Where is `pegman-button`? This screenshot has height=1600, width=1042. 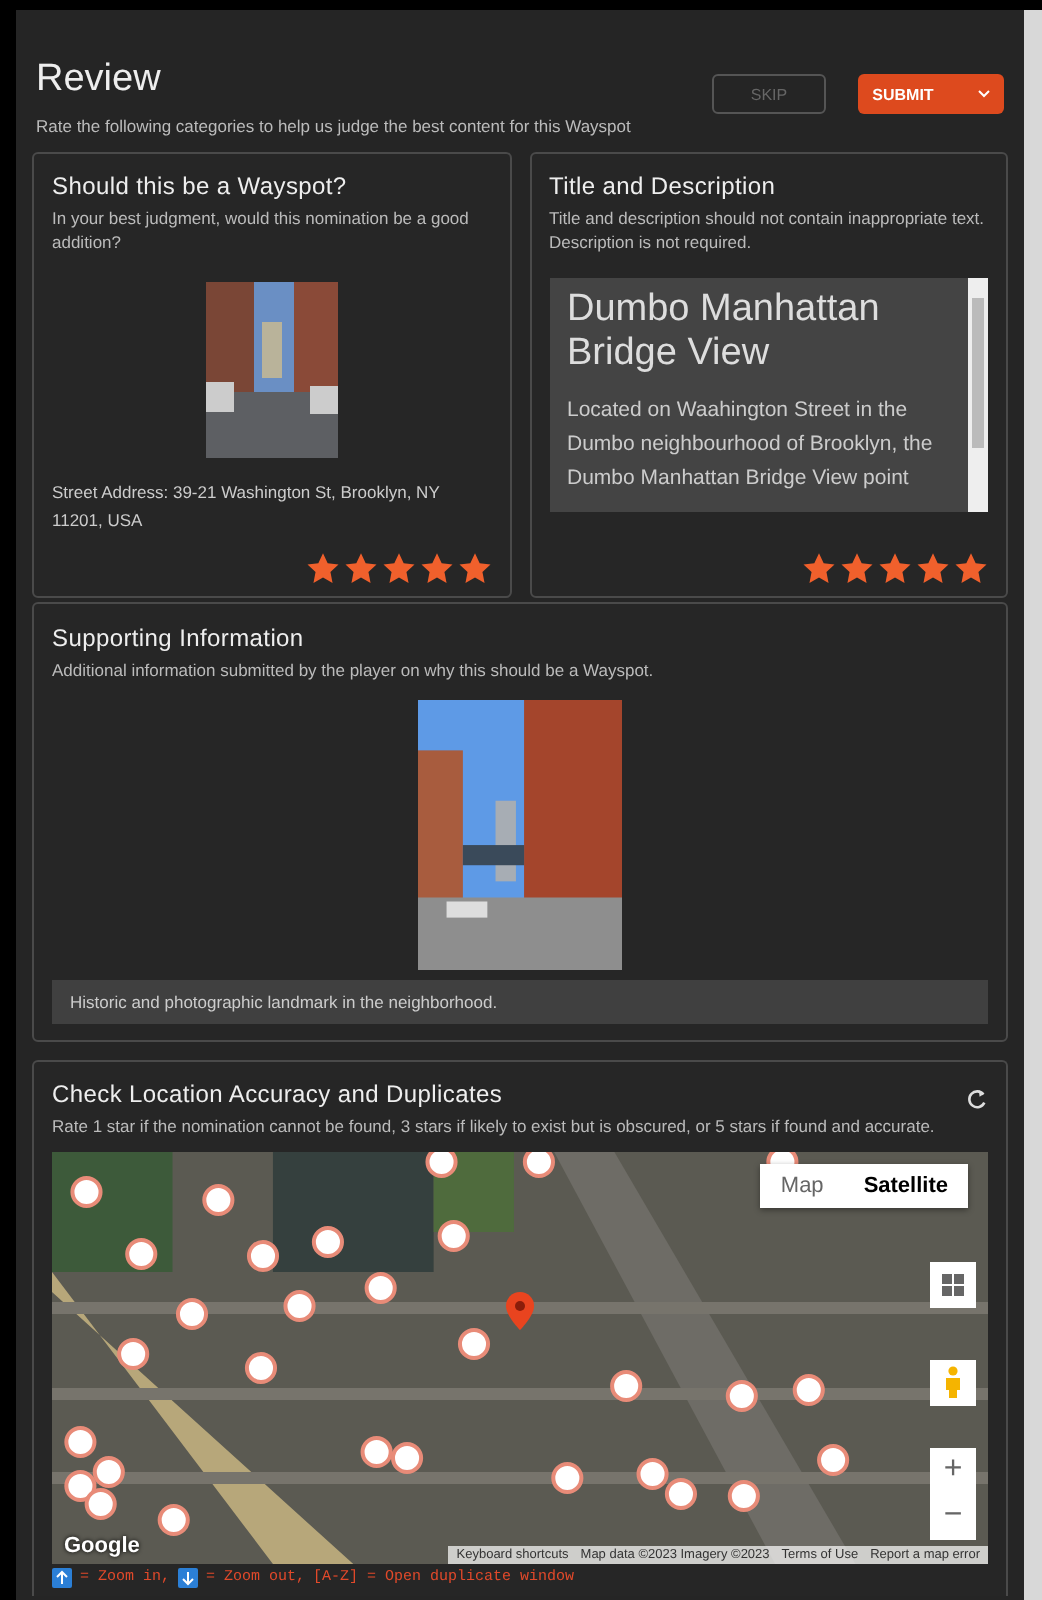
pegman-button is located at coordinates (953, 1382).